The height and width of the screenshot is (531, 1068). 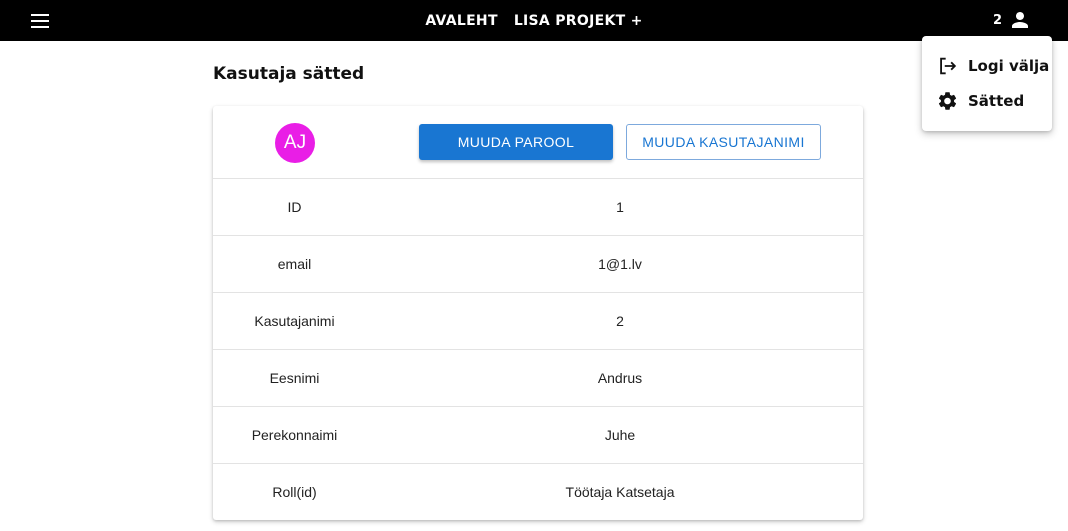 What do you see at coordinates (538, 321) in the screenshot?
I see `field-row-username: Kasutajanimi 2` at bounding box center [538, 321].